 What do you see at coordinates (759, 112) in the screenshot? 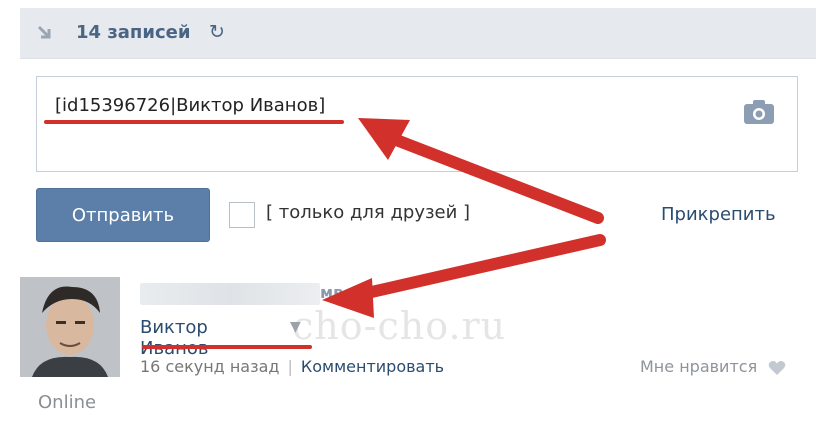
I see `camera-icon` at bounding box center [759, 112].